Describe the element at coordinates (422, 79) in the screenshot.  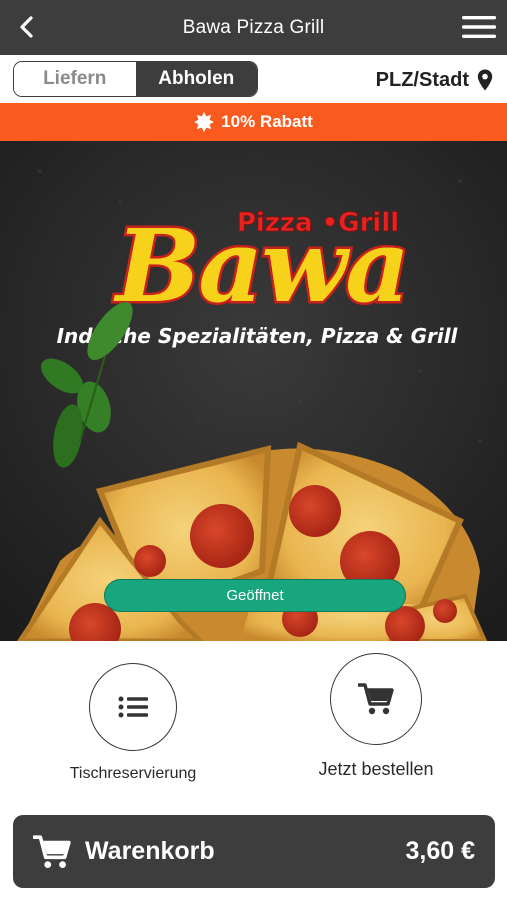
I see `location-label: PLZ/Stadt` at that location.